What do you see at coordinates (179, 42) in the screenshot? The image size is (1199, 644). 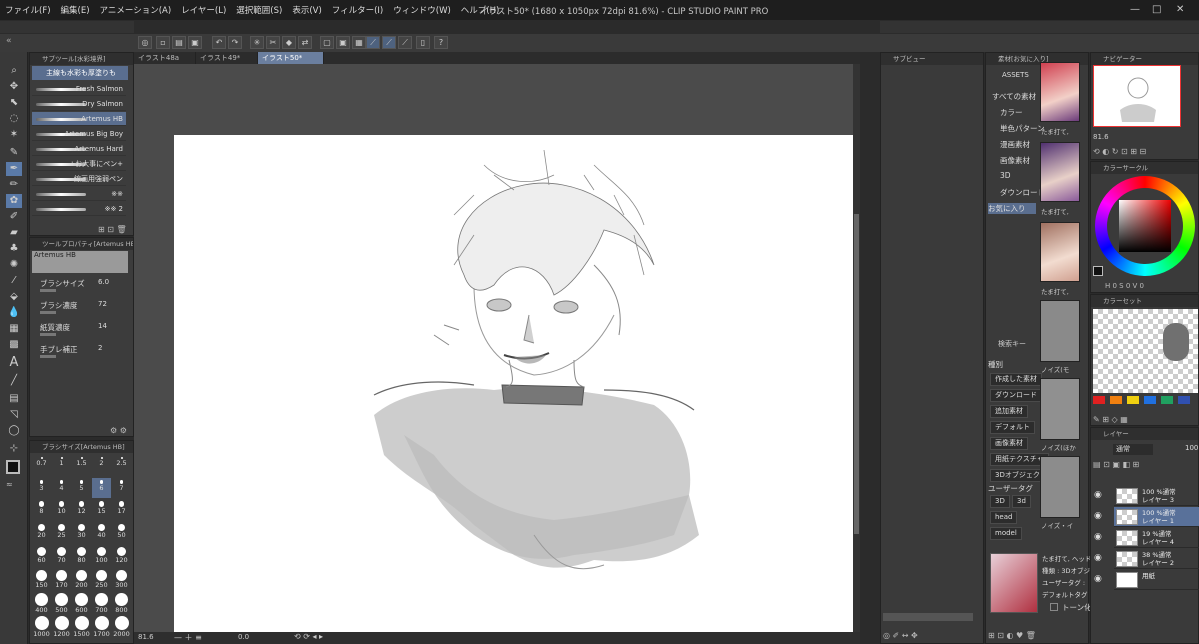 I see `open-icon: ▤` at bounding box center [179, 42].